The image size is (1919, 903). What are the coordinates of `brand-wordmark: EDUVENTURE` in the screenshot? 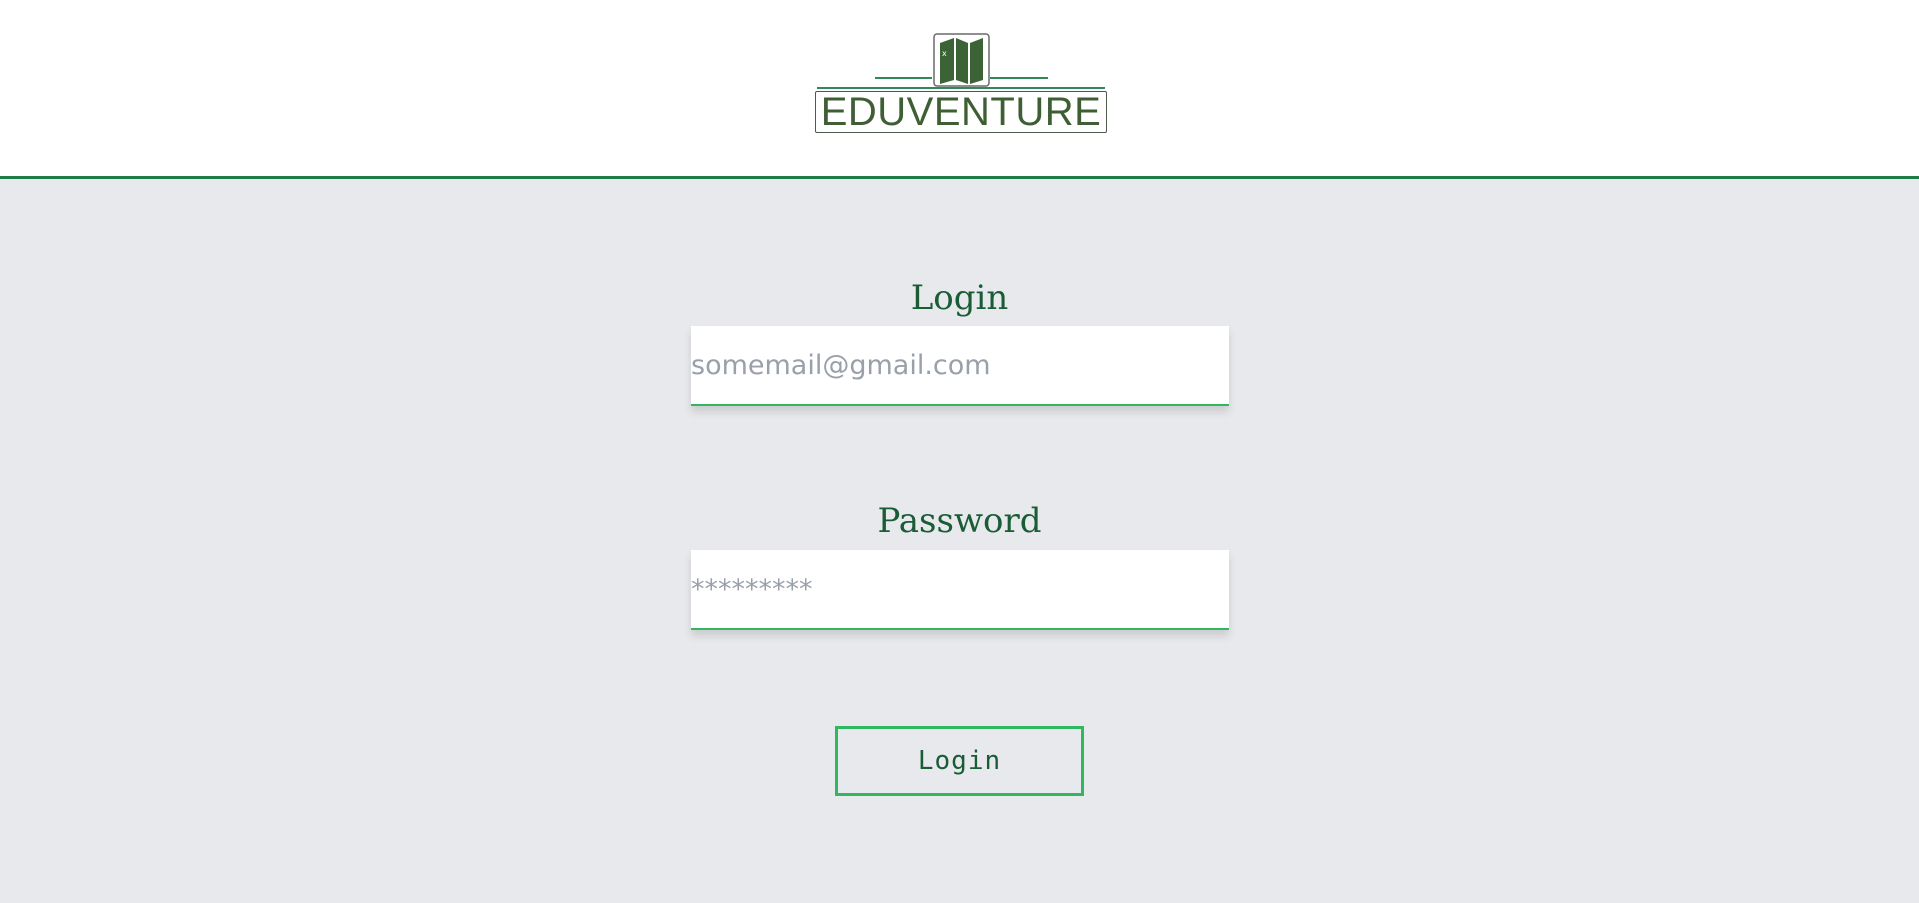 It's located at (961, 112).